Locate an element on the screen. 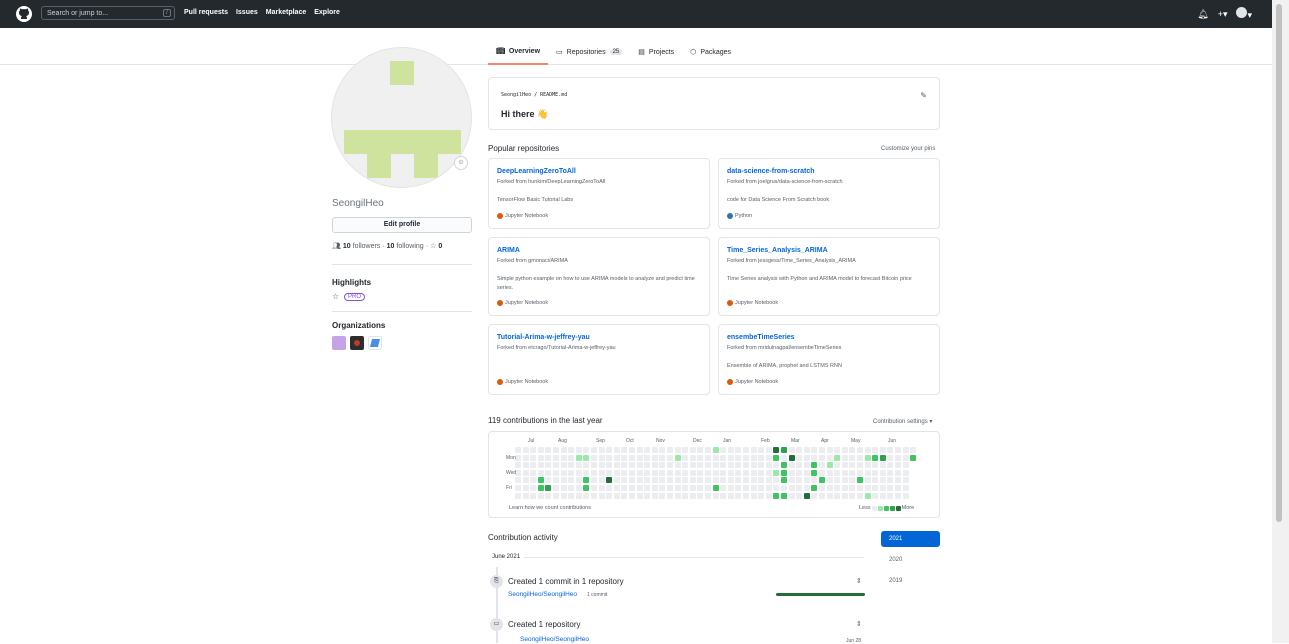  customize-pins-link: Customize your pins is located at coordinates (908, 149).